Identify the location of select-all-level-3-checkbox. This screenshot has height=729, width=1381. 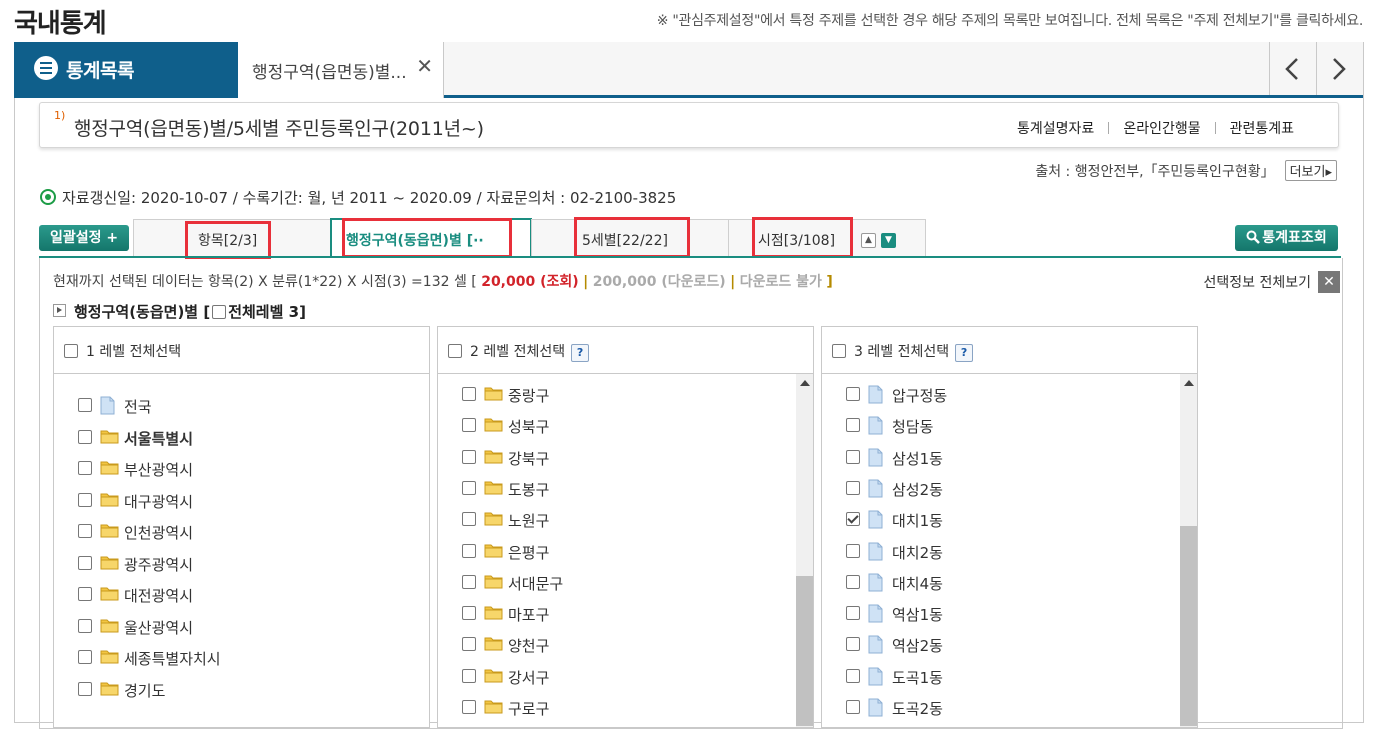
(839, 351).